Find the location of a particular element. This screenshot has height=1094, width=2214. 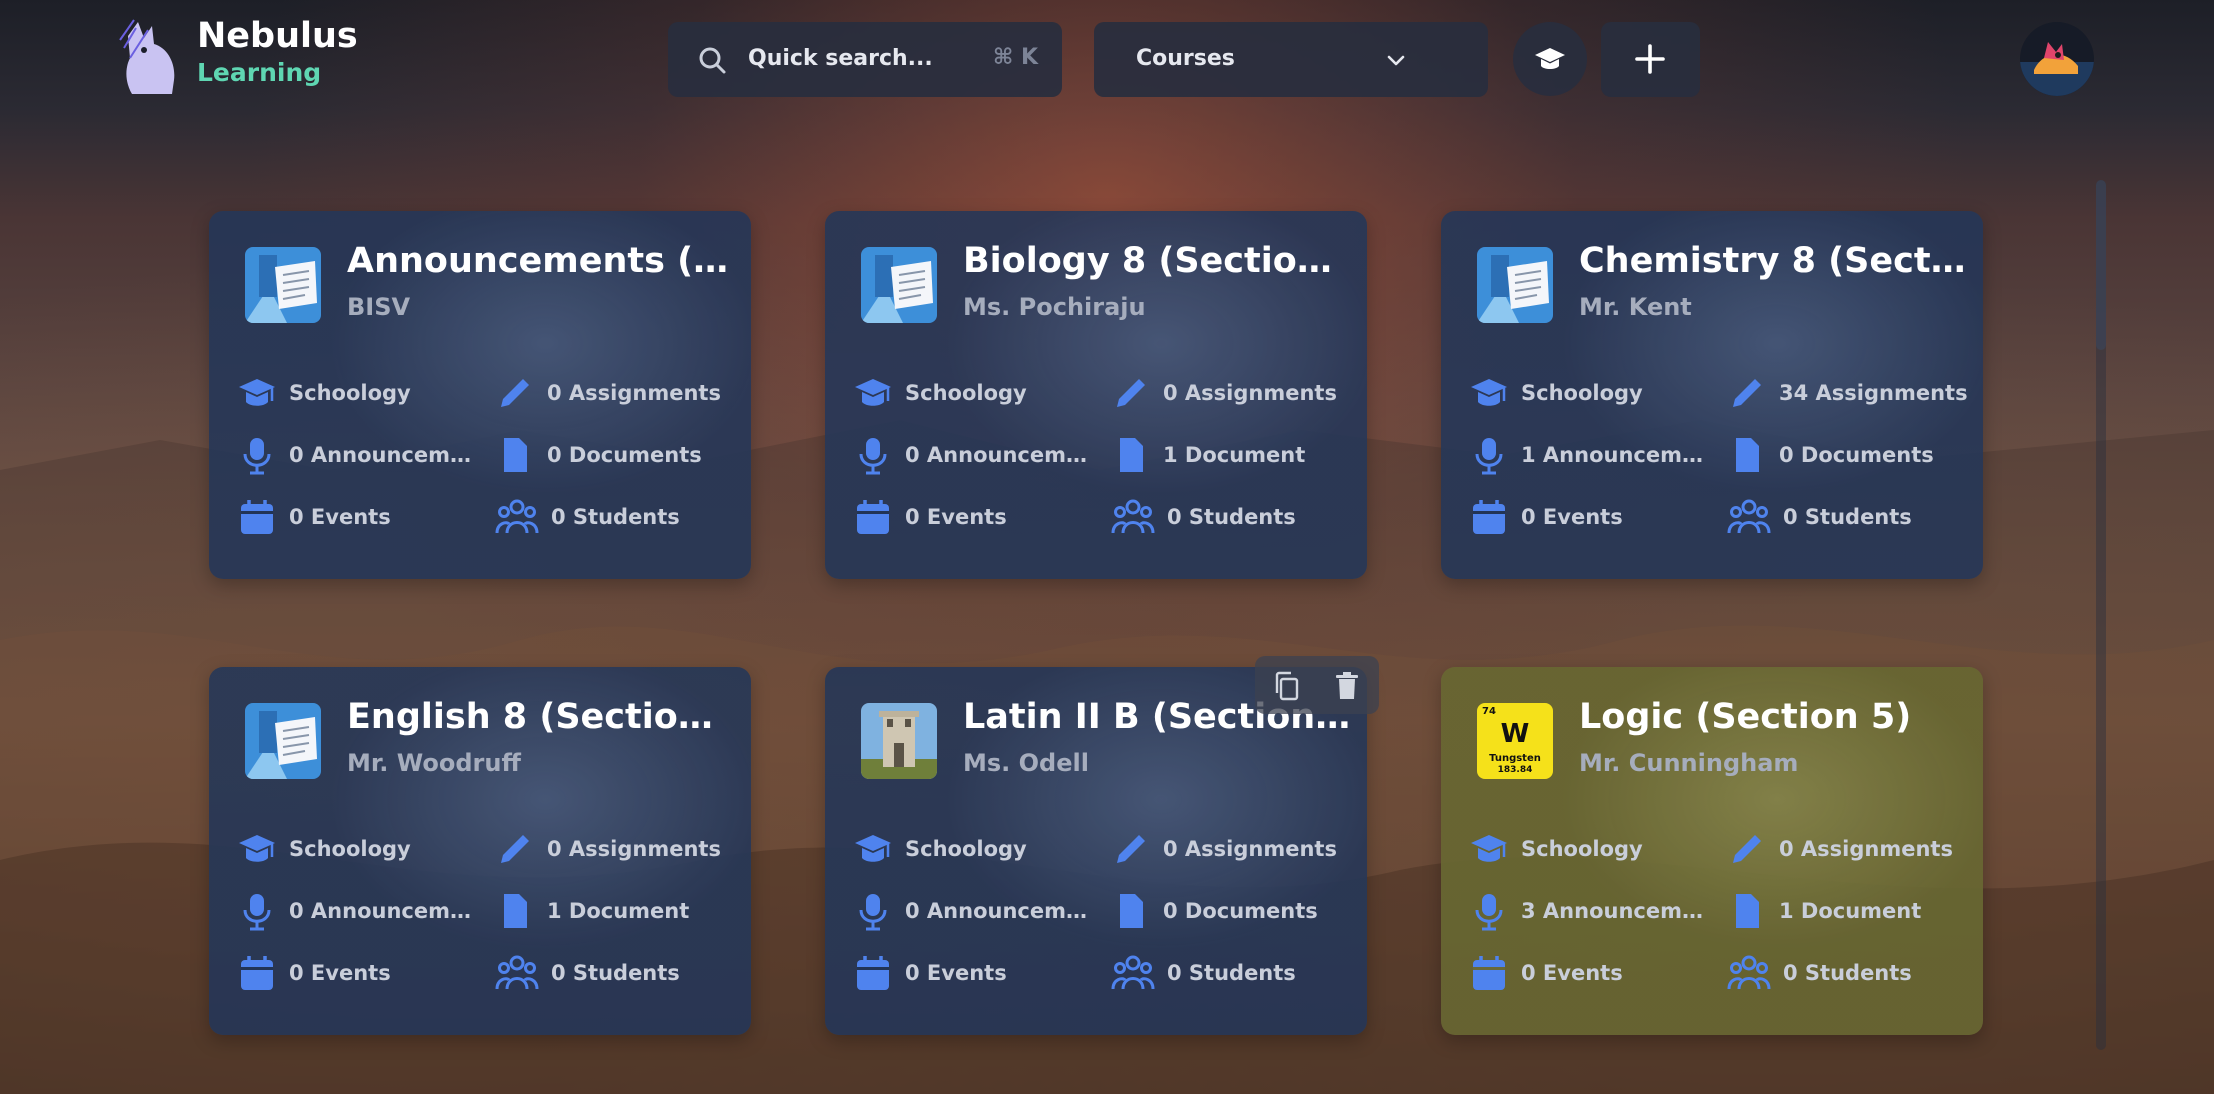

card-hover-actions is located at coordinates (1317, 685).